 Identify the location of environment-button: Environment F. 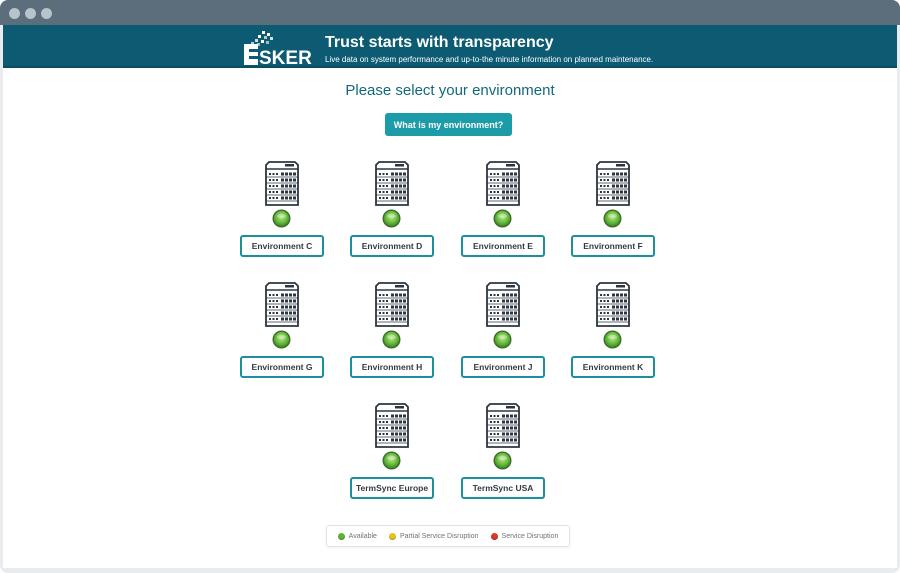
(613, 246).